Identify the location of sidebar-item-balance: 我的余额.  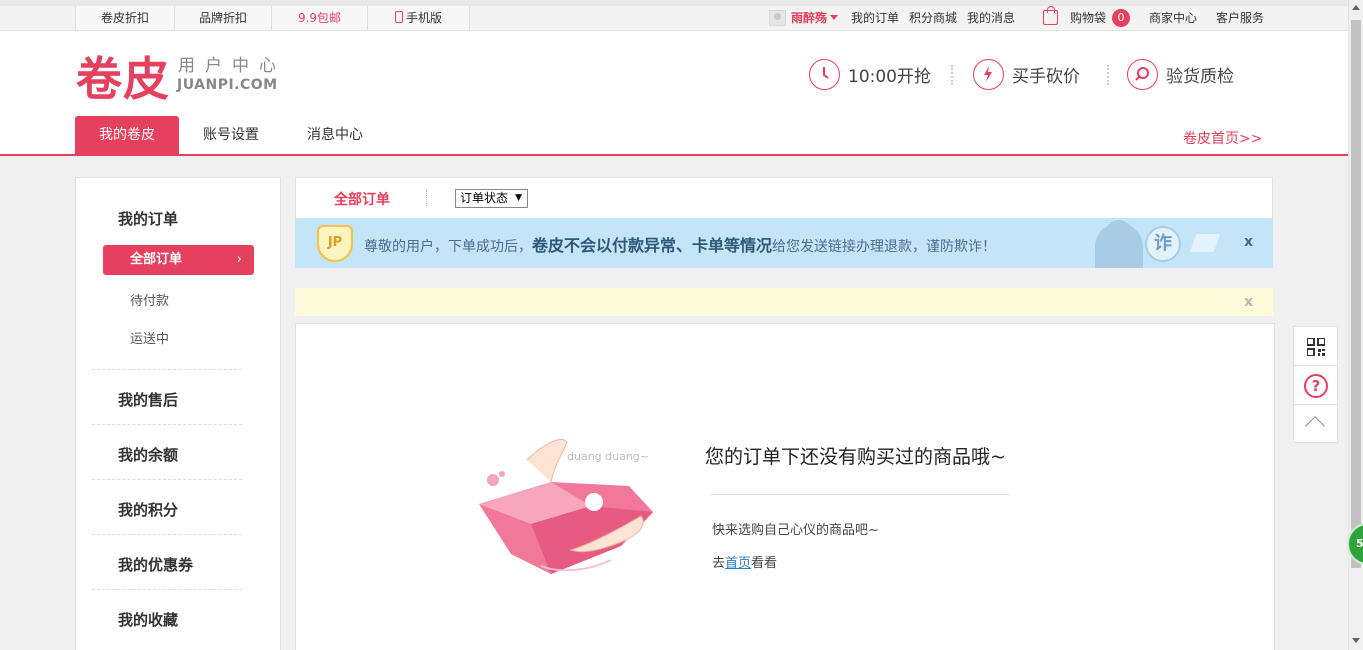
(148, 454).